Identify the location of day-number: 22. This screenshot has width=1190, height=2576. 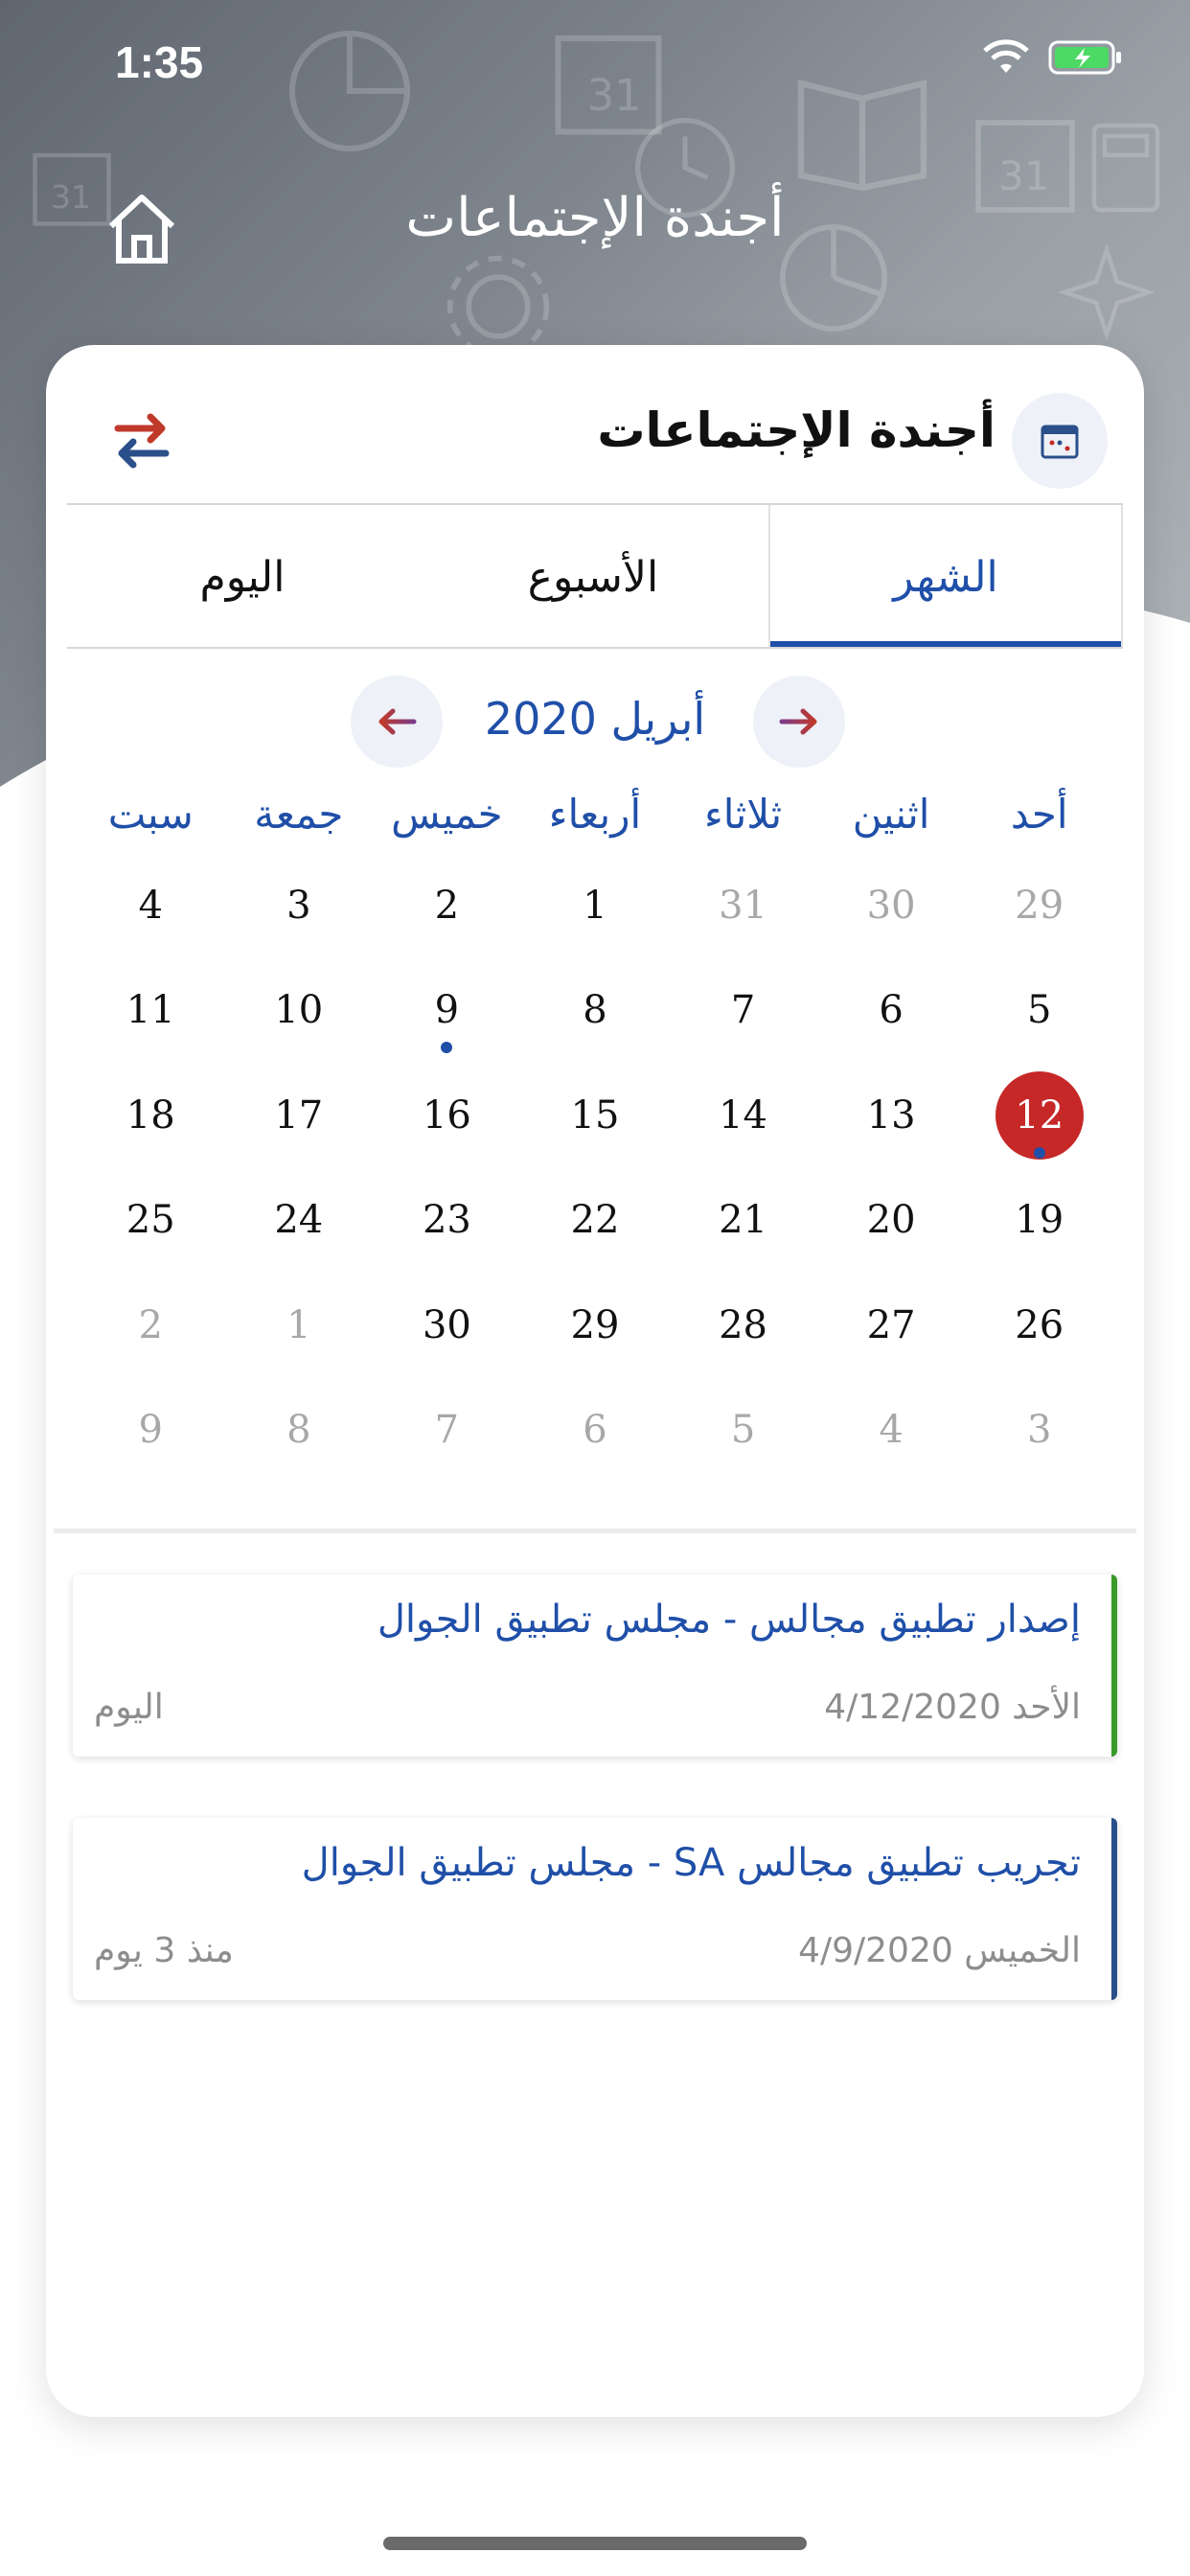
(595, 1220).